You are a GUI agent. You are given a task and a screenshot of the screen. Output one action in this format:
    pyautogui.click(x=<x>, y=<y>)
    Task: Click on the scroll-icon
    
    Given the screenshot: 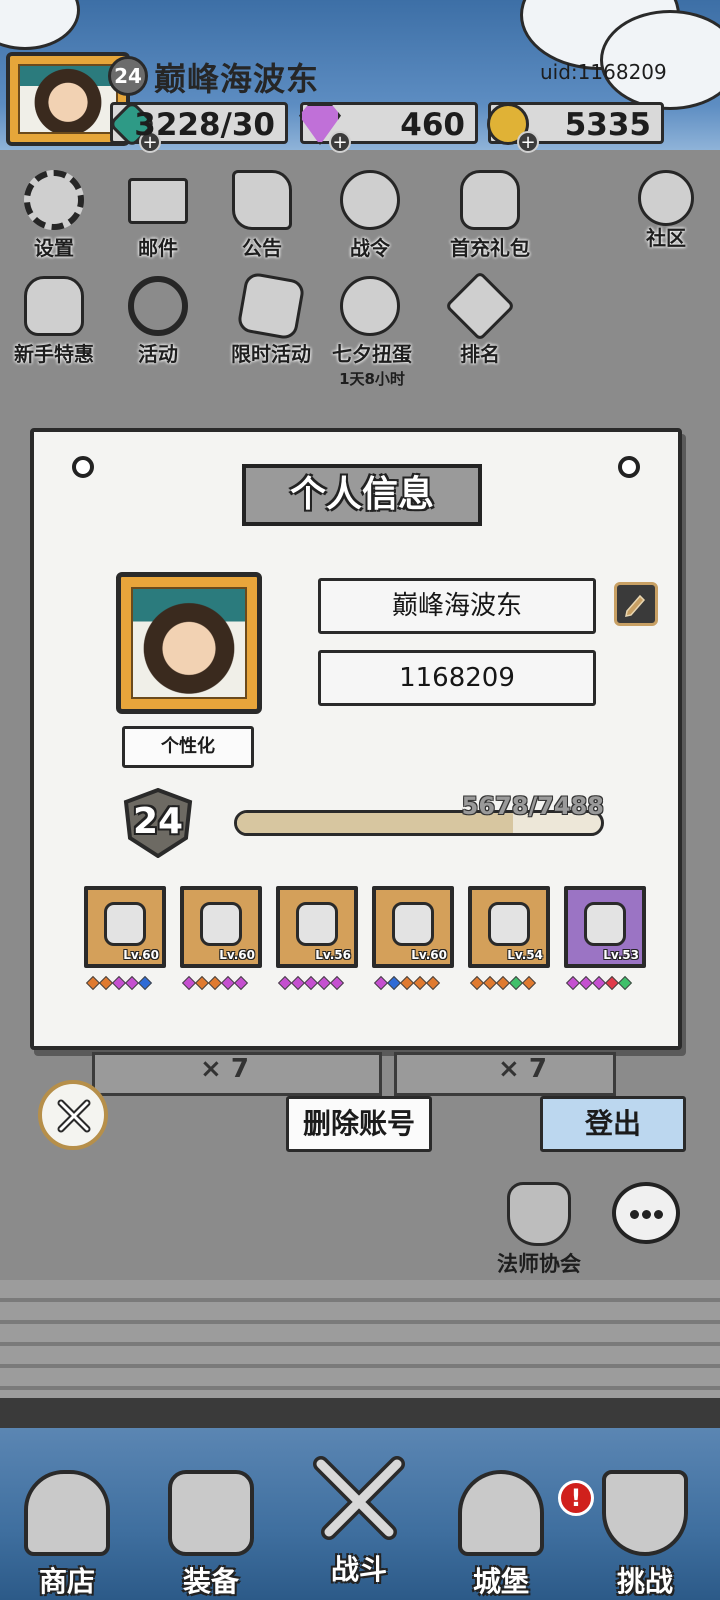 What is the action you would take?
    pyautogui.click(x=262, y=200)
    